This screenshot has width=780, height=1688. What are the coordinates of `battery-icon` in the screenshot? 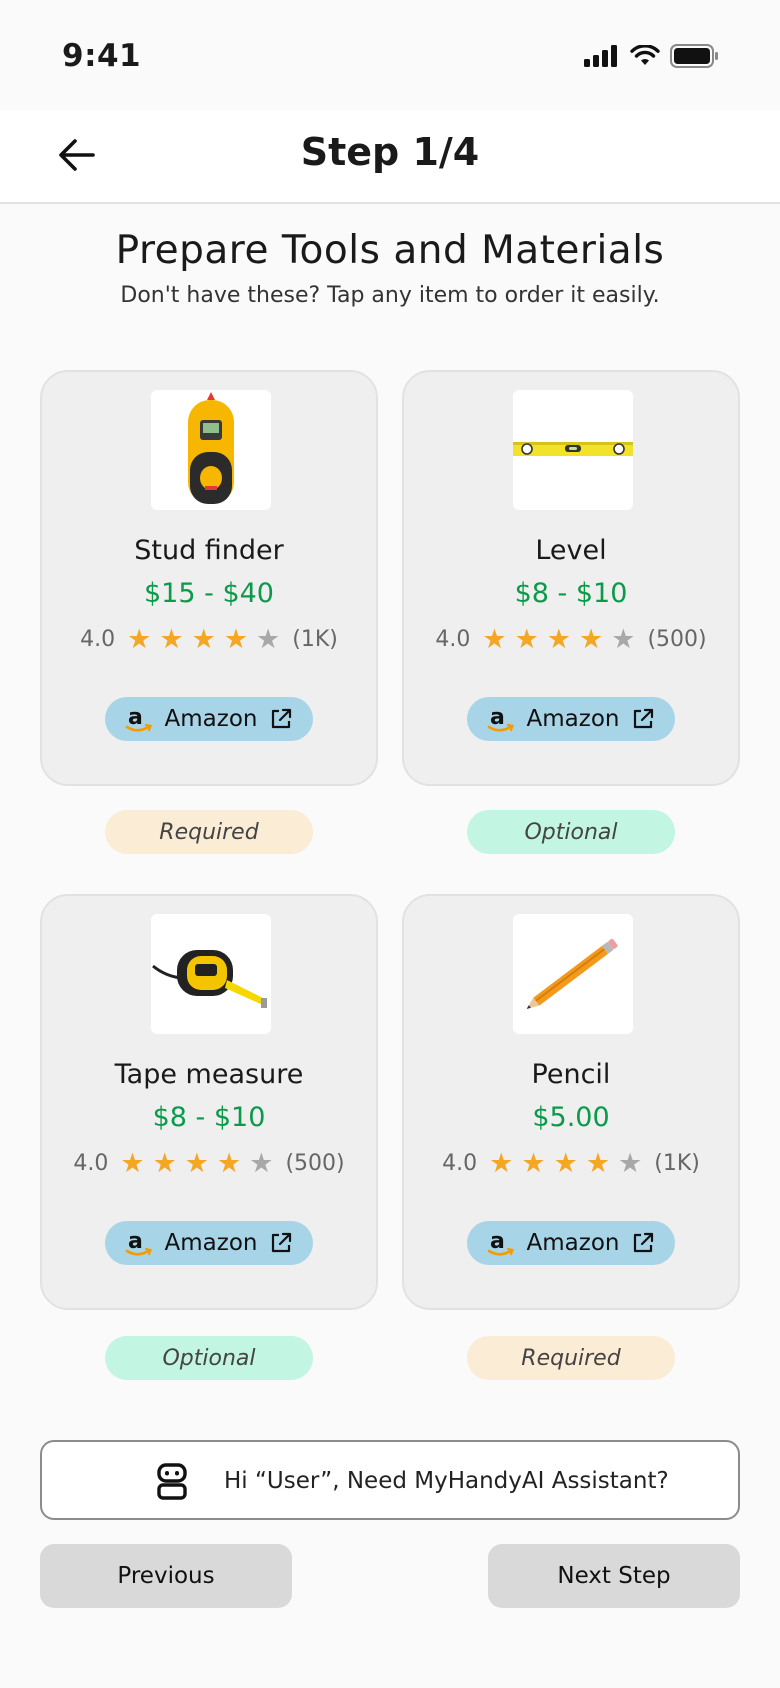 It's located at (694, 56).